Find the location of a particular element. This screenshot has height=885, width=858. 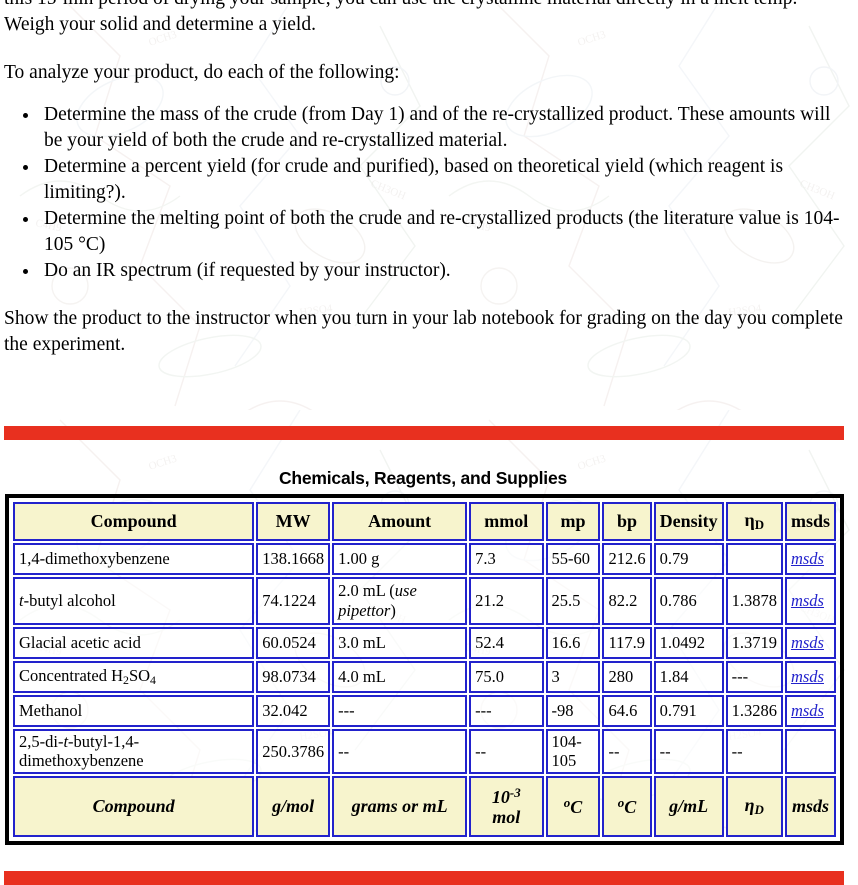

cell-bp: -- is located at coordinates (627, 752).